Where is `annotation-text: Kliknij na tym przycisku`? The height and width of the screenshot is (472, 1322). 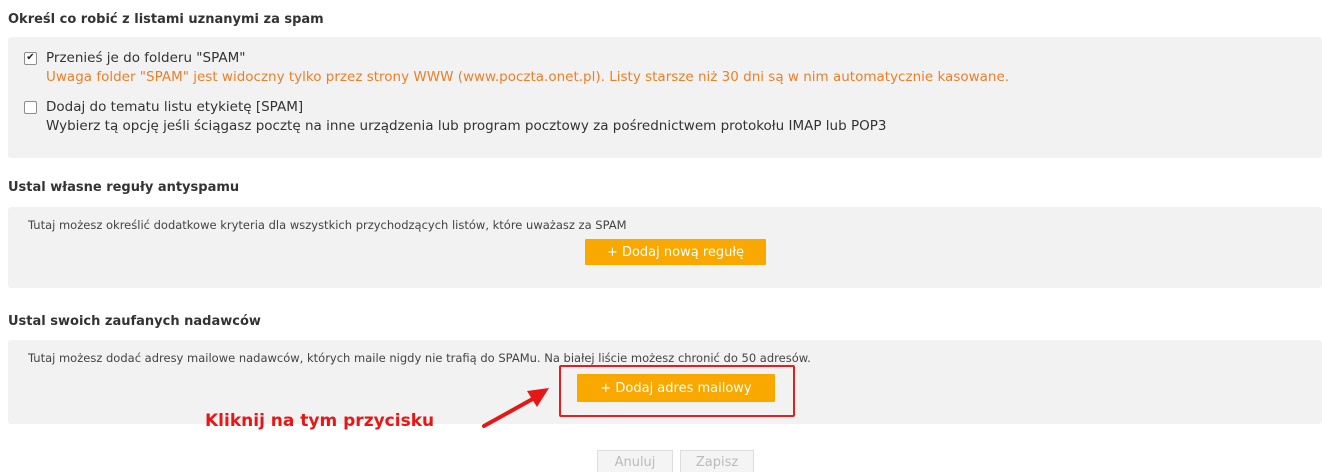 annotation-text: Kliknij na tym przycisku is located at coordinates (320, 421).